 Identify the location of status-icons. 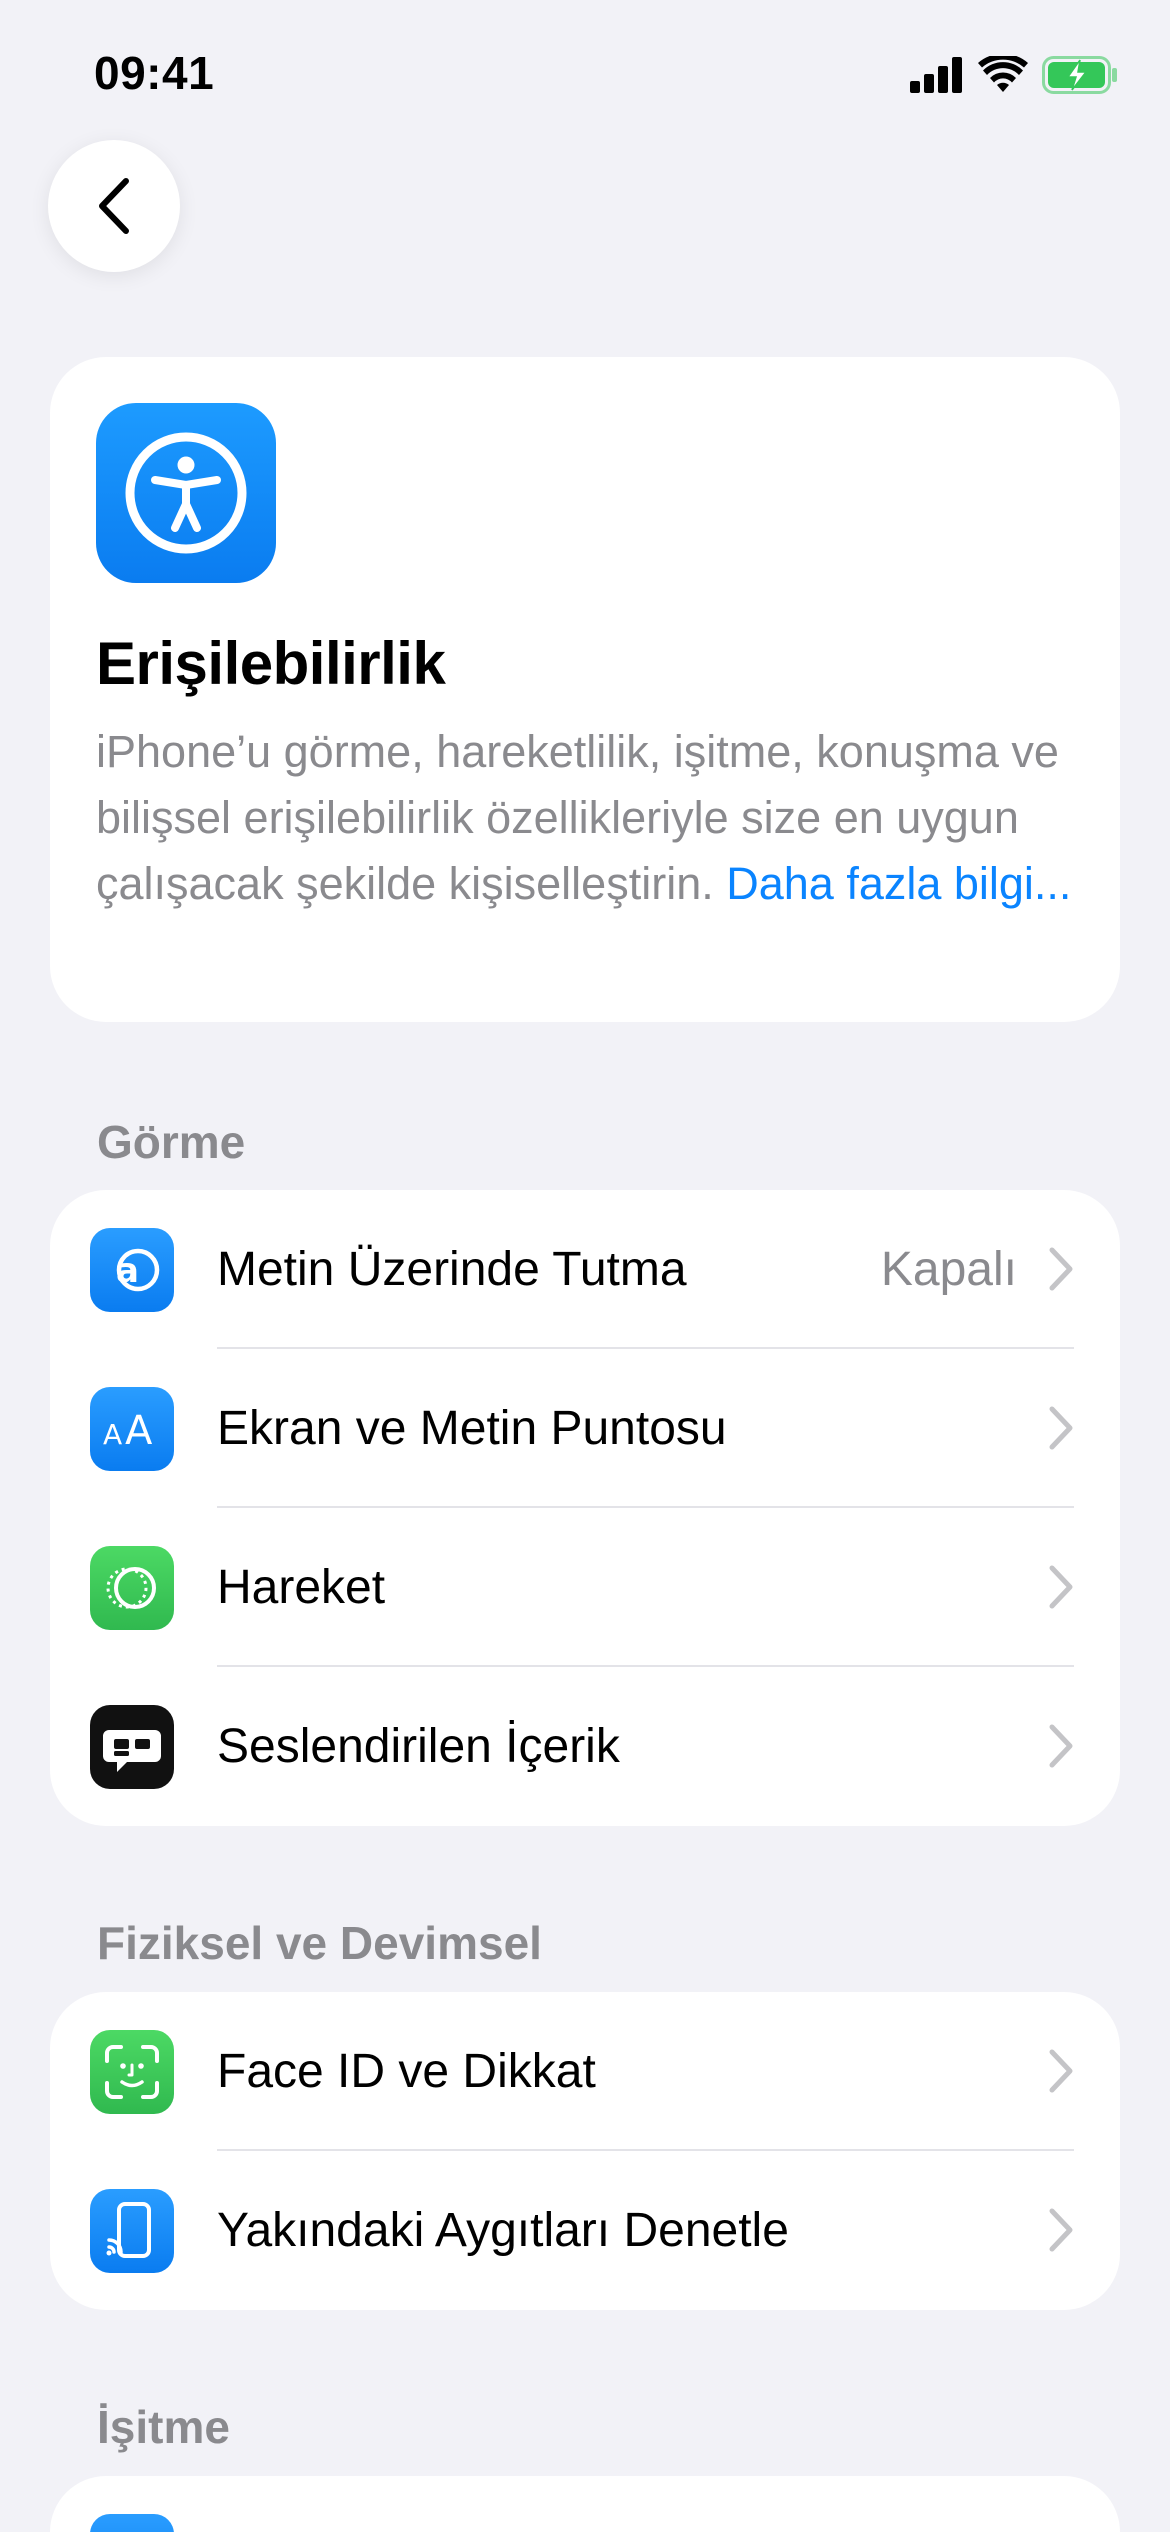
(1014, 75).